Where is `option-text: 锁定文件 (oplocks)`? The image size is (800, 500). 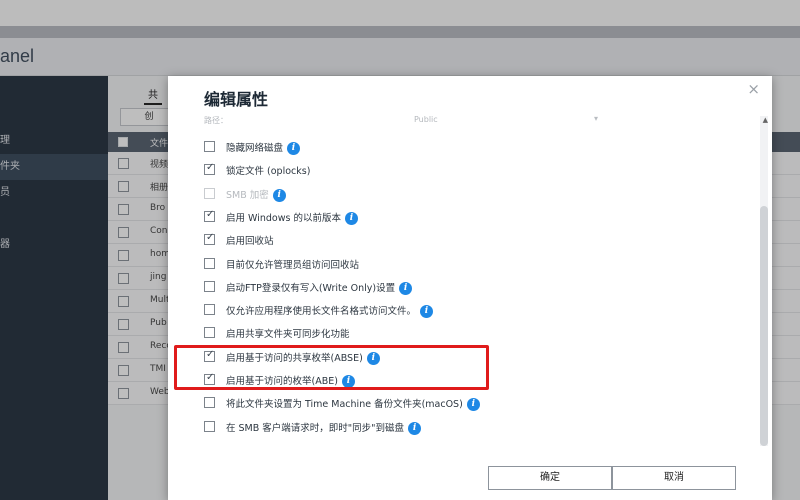 option-text: 锁定文件 (oplocks) is located at coordinates (268, 172).